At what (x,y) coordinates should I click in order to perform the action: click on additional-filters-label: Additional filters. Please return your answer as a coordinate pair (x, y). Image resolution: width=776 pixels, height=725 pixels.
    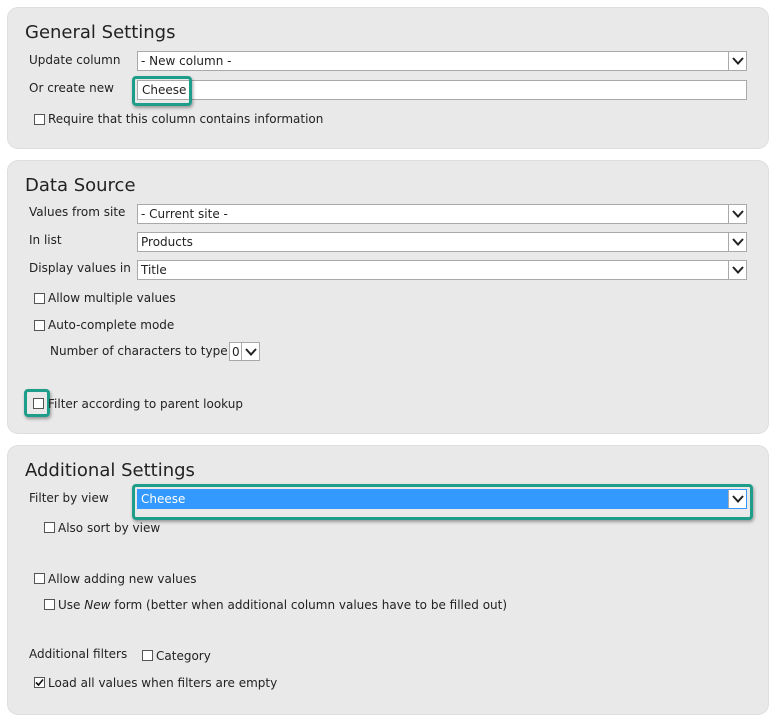
    Looking at the image, I should click on (78, 654).